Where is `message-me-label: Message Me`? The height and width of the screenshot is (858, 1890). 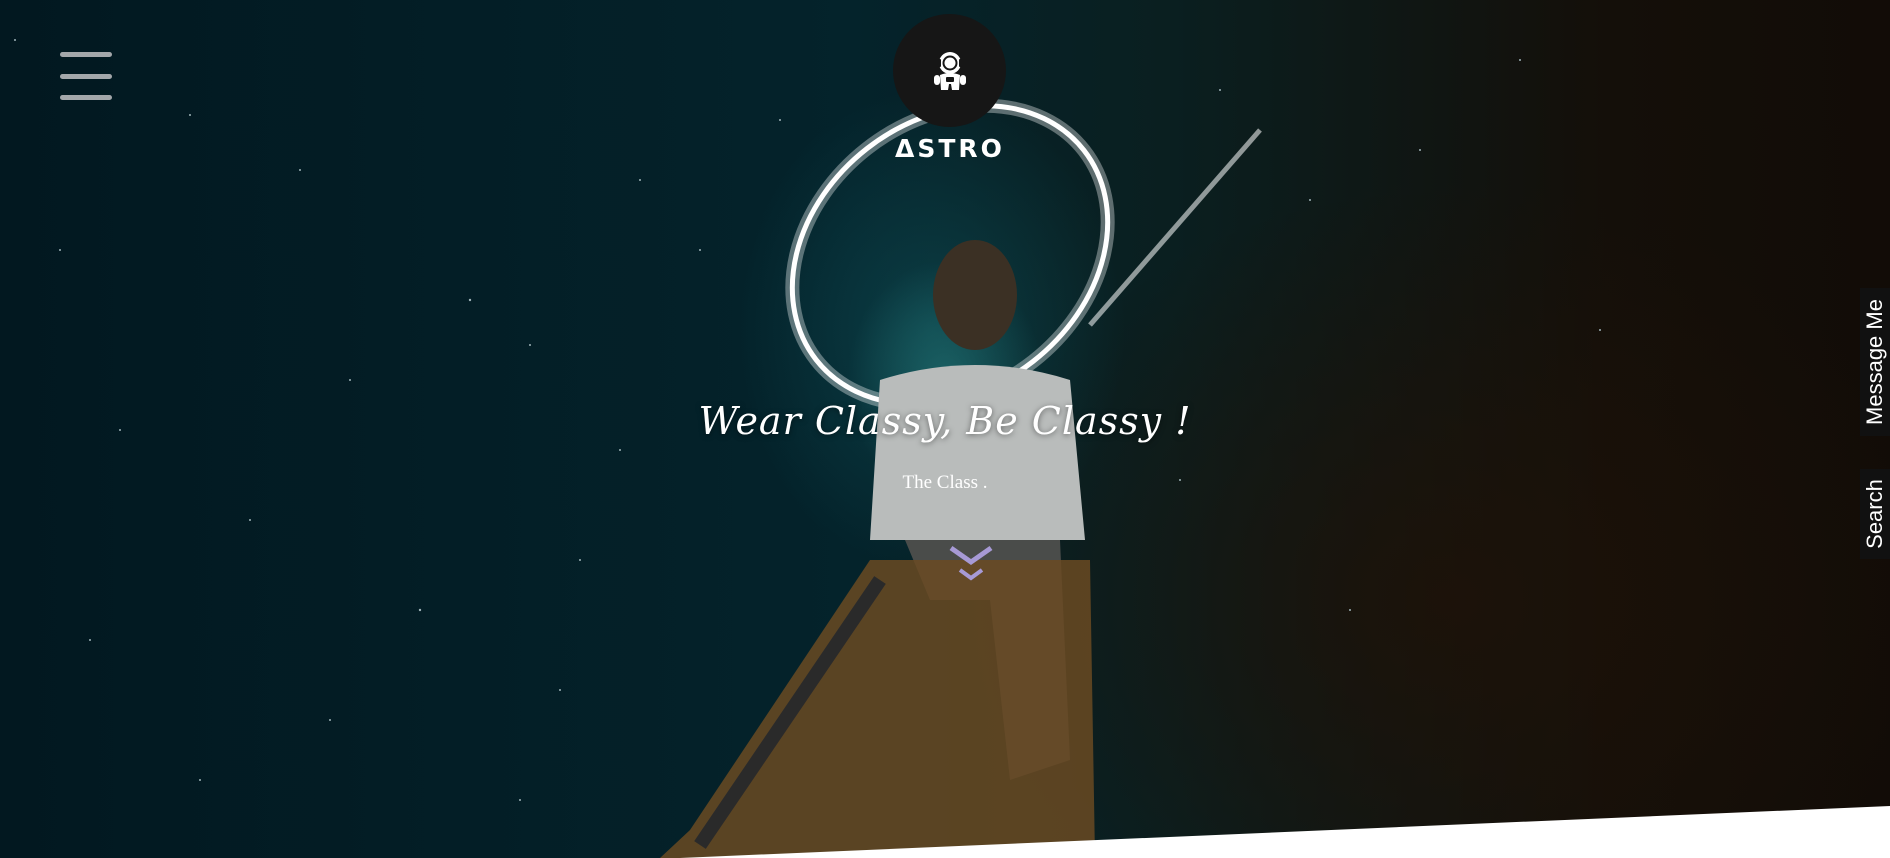
message-me-label: Message Me is located at coordinates (1874, 362).